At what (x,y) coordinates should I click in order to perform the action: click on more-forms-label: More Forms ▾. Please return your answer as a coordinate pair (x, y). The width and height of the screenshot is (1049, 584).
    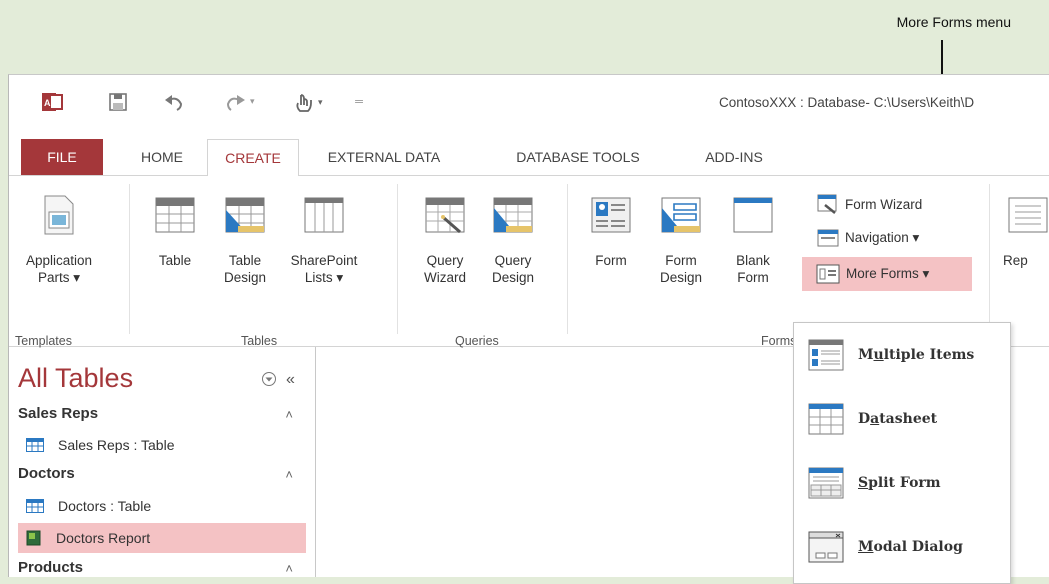
    Looking at the image, I should click on (888, 273).